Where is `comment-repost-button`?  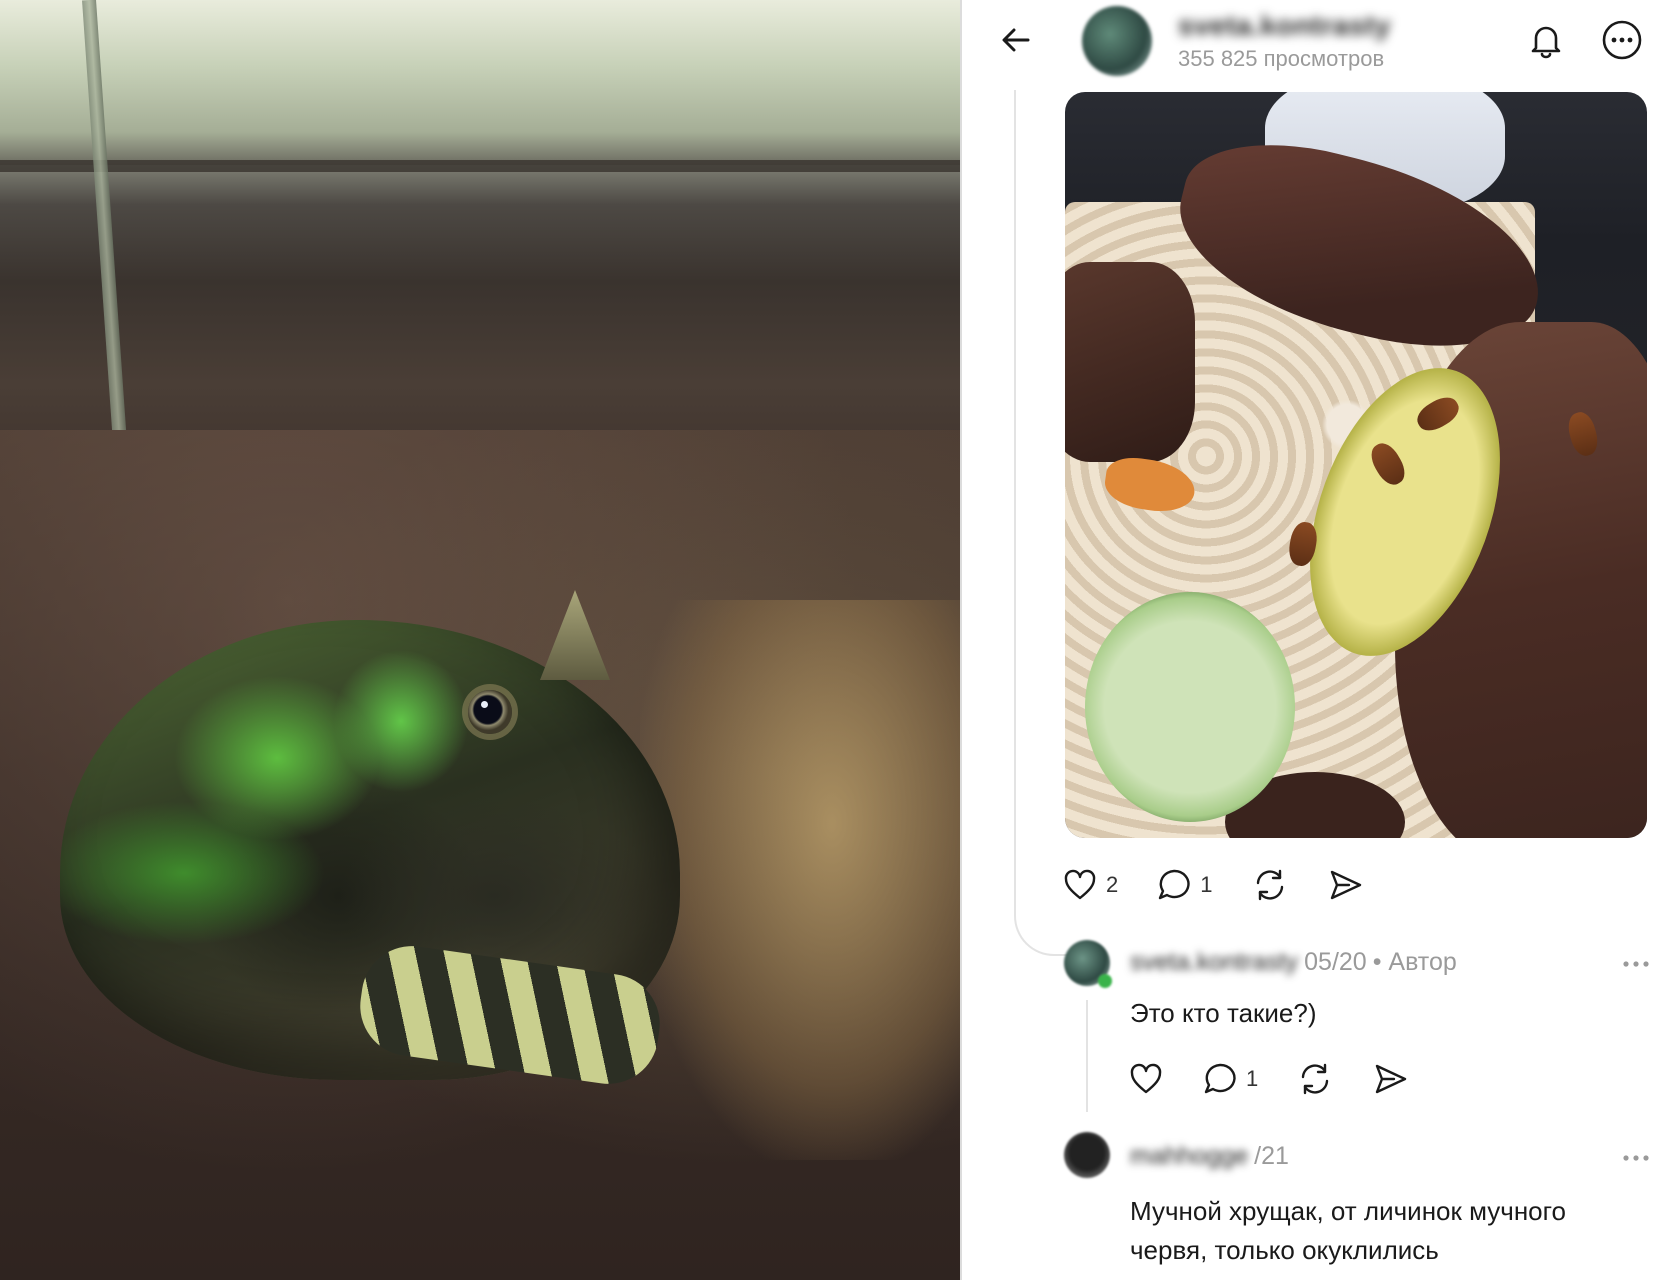
comment-repost-button is located at coordinates (1315, 1079).